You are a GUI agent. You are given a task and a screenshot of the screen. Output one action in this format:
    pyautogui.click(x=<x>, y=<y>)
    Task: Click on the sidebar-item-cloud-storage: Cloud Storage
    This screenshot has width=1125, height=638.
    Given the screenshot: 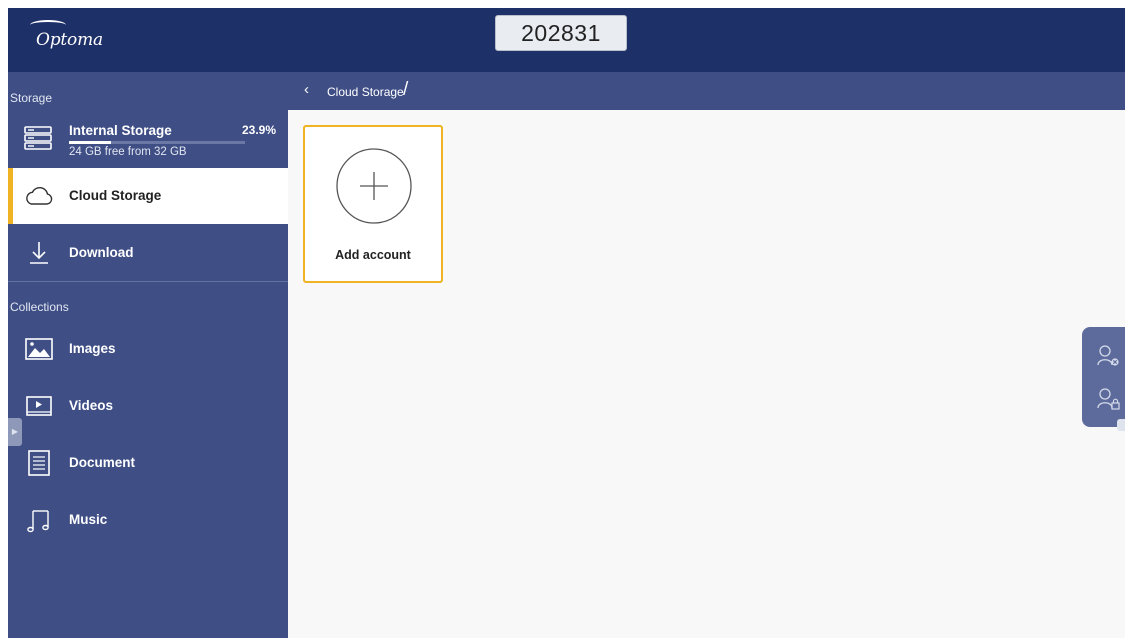 What is the action you would take?
    pyautogui.click(x=148, y=196)
    